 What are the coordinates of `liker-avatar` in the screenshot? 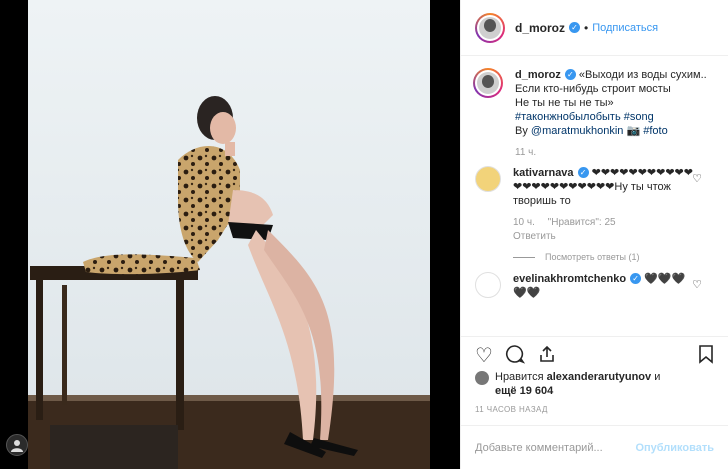 It's located at (482, 378).